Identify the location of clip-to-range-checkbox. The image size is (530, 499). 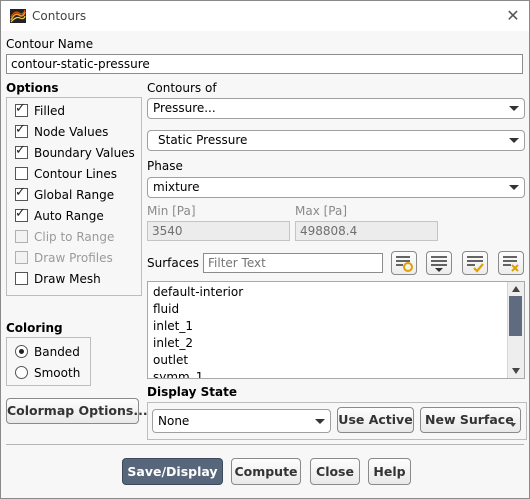
(21, 236).